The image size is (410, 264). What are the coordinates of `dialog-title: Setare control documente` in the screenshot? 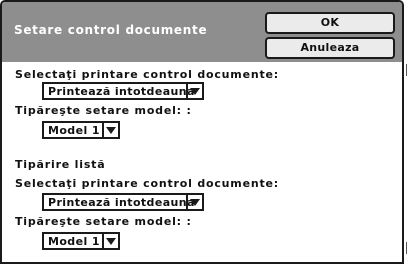 It's located at (111, 30).